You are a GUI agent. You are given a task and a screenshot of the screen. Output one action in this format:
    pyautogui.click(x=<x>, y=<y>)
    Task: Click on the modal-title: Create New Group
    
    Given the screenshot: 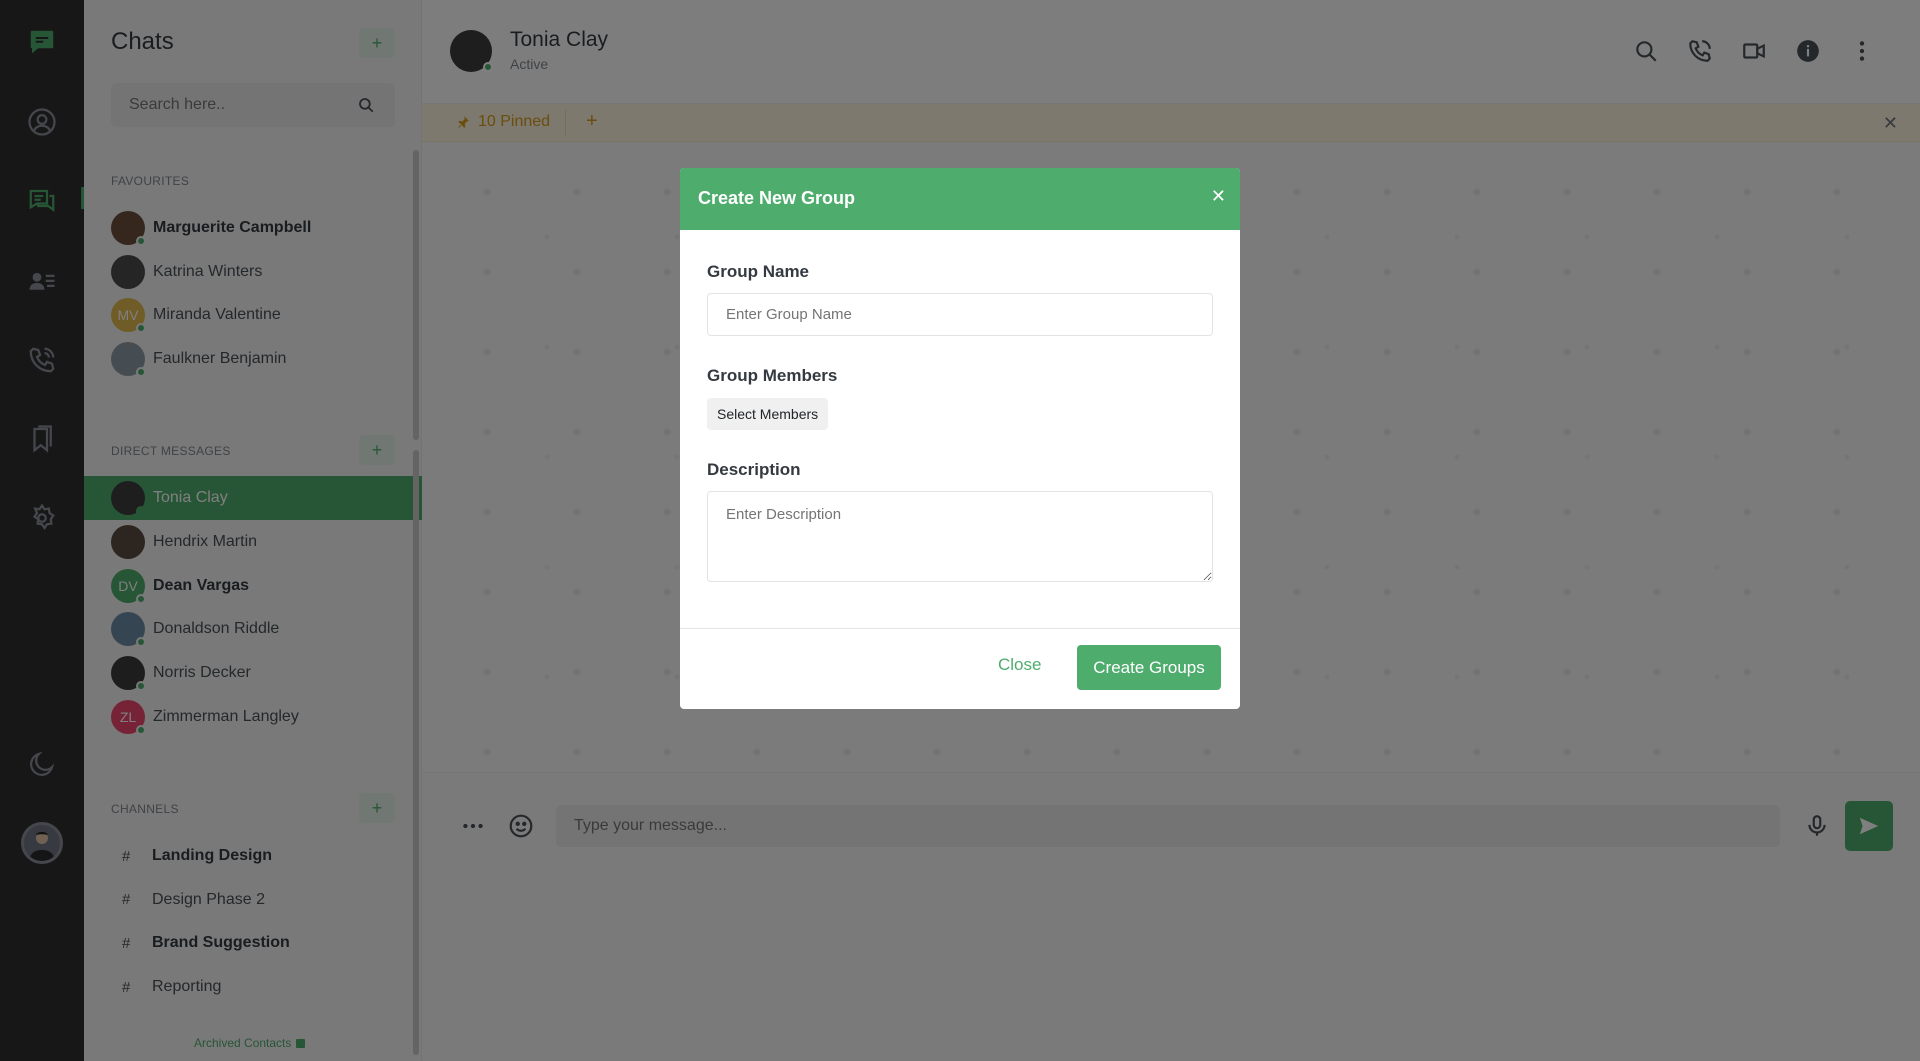 What is the action you would take?
    pyautogui.click(x=777, y=198)
    